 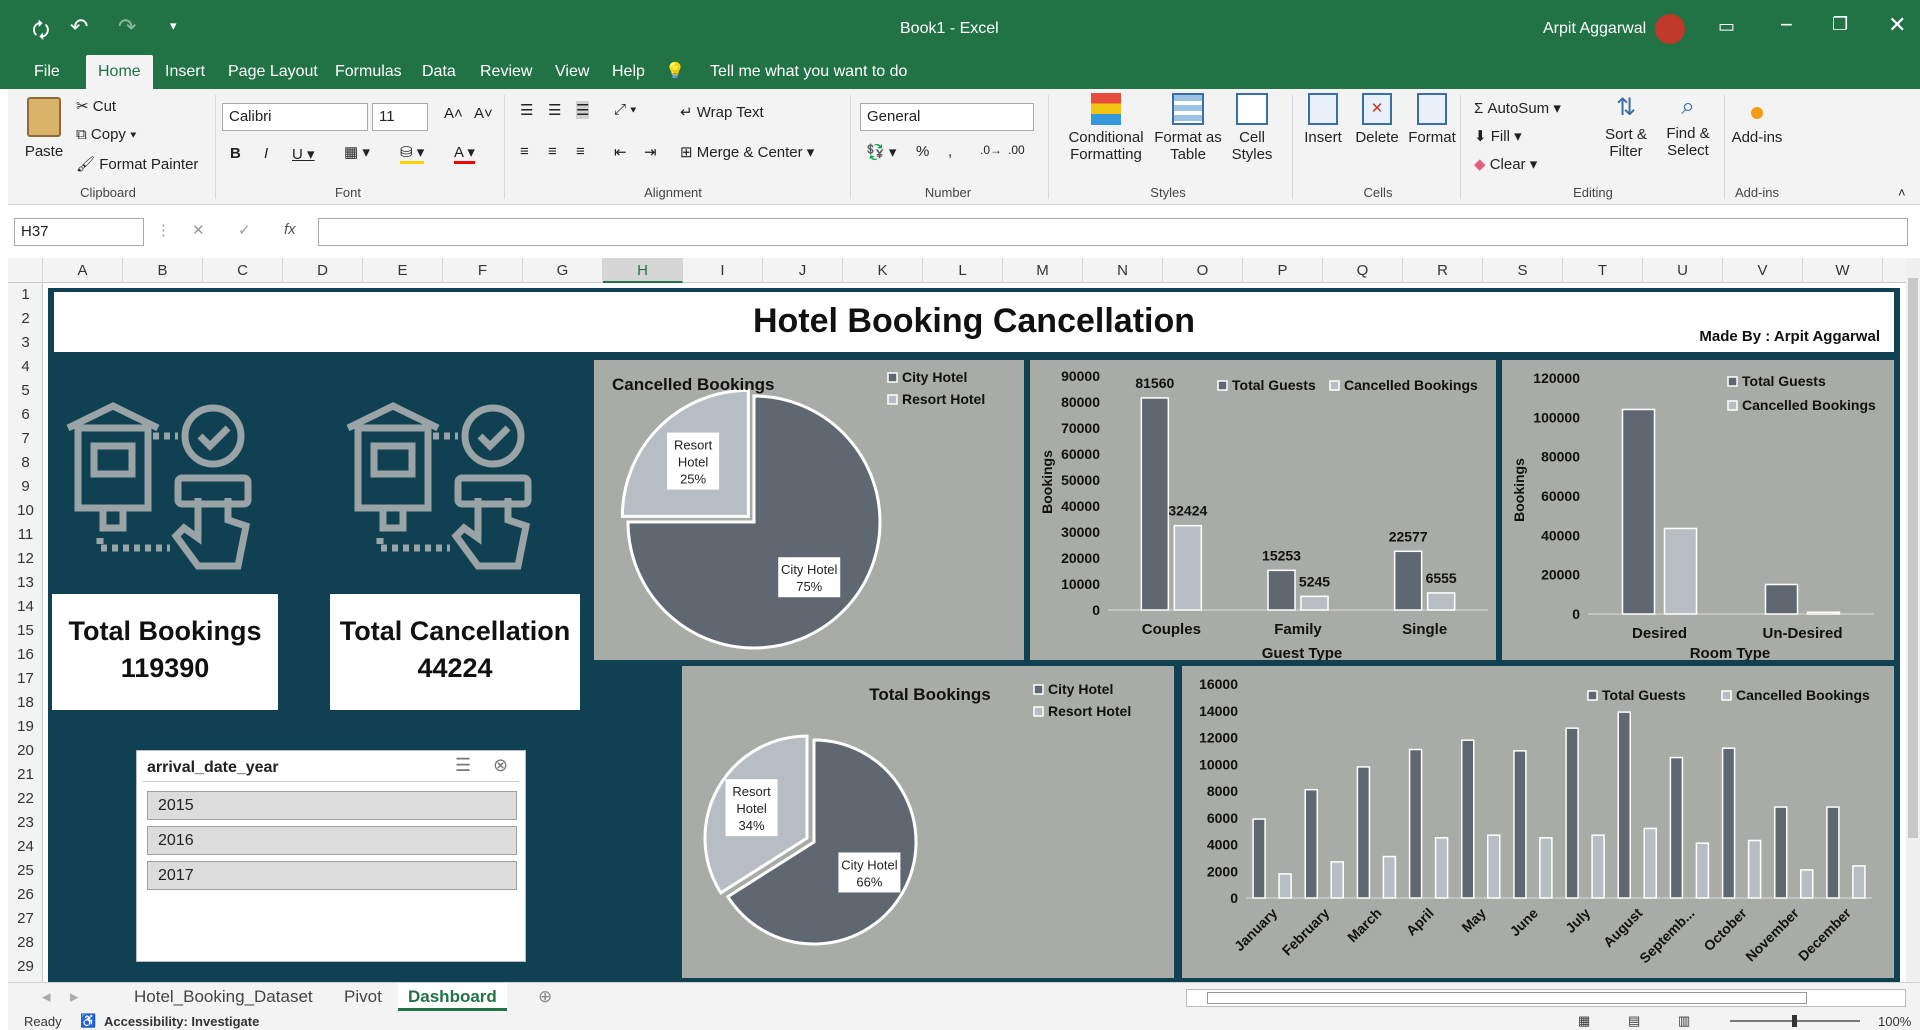 What do you see at coordinates (266, 153) in the screenshot?
I see `italic-button: I` at bounding box center [266, 153].